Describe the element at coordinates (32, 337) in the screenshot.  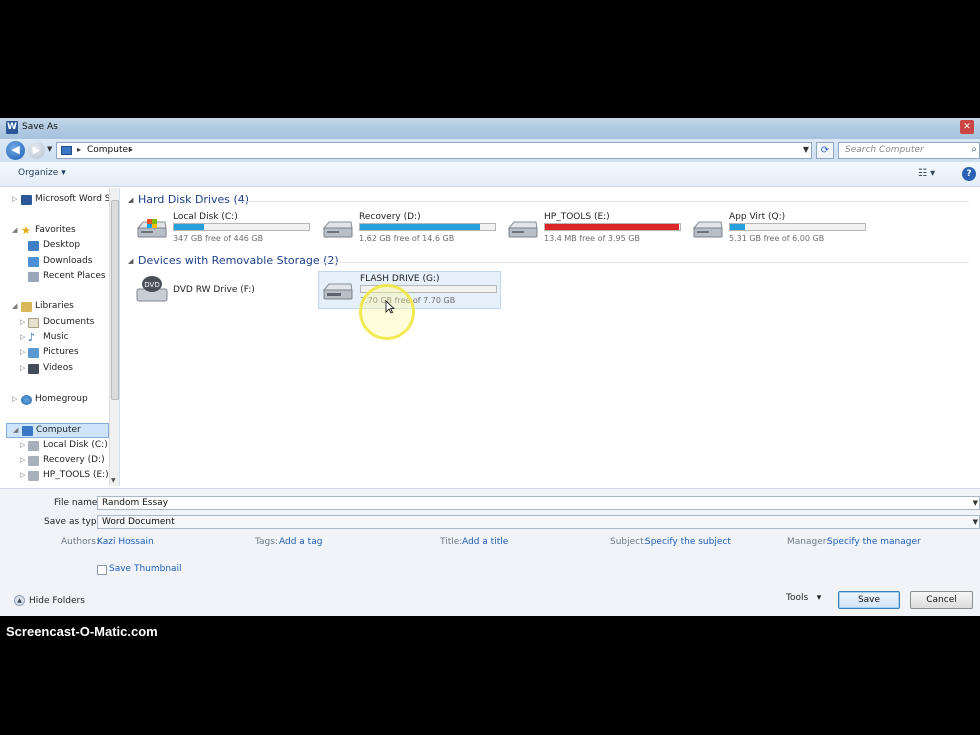
I see `music-icon: ♪` at that location.